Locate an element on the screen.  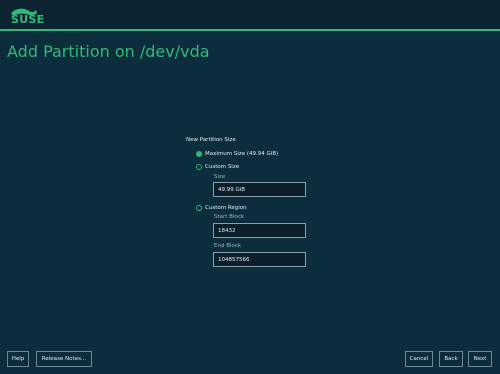
custom-region-radio: Custom Region is located at coordinates (221, 208).